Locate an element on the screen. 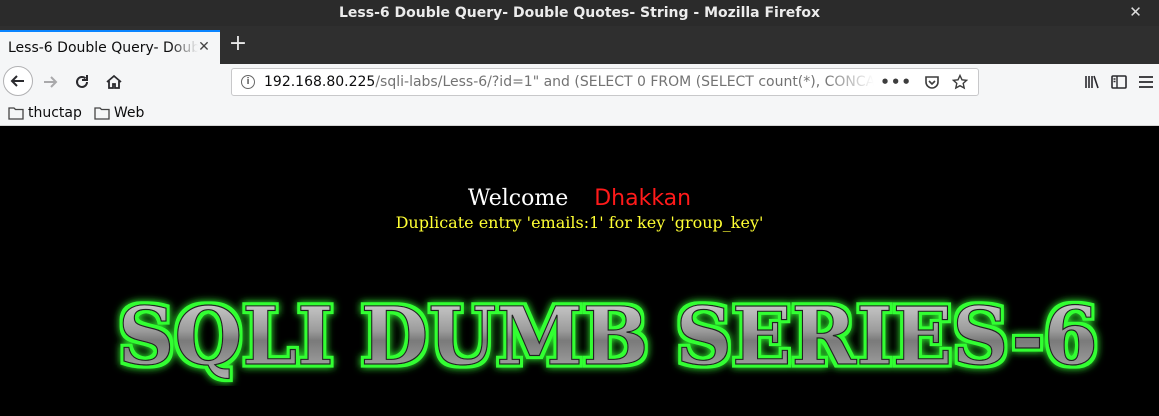 The height and width of the screenshot is (416, 1159). back-arrow-icon is located at coordinates (17, 81).